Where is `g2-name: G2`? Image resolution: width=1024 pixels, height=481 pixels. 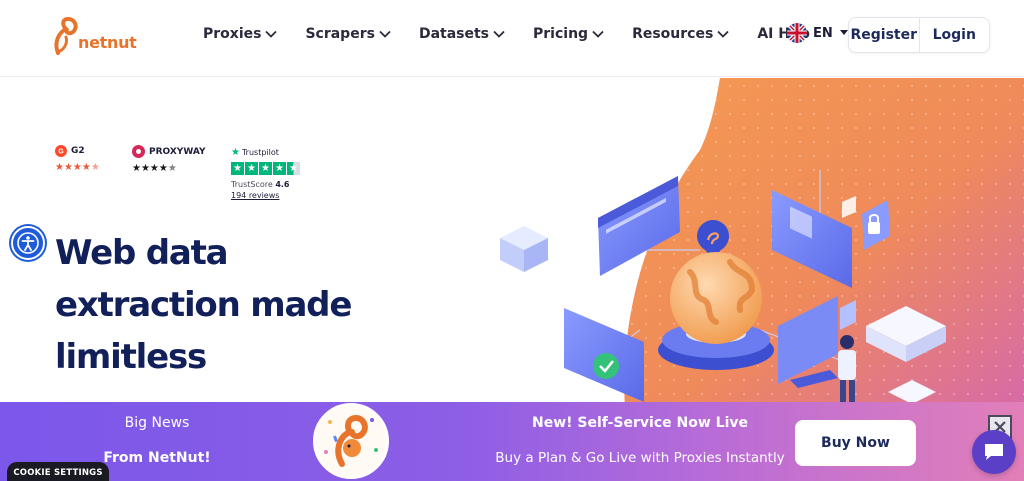
g2-name: G2 is located at coordinates (78, 151).